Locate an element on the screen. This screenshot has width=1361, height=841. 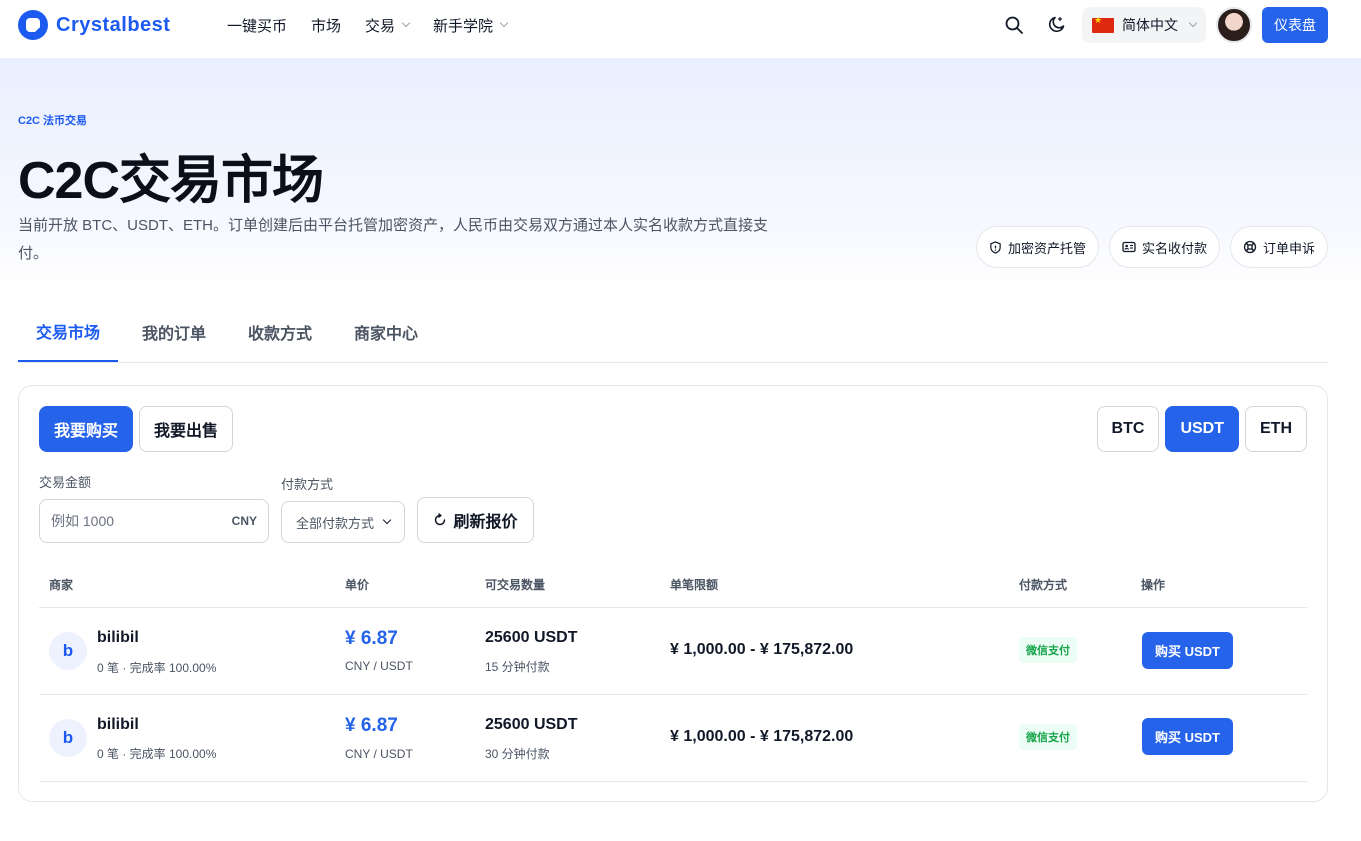
user-avatar is located at coordinates (1234, 25).